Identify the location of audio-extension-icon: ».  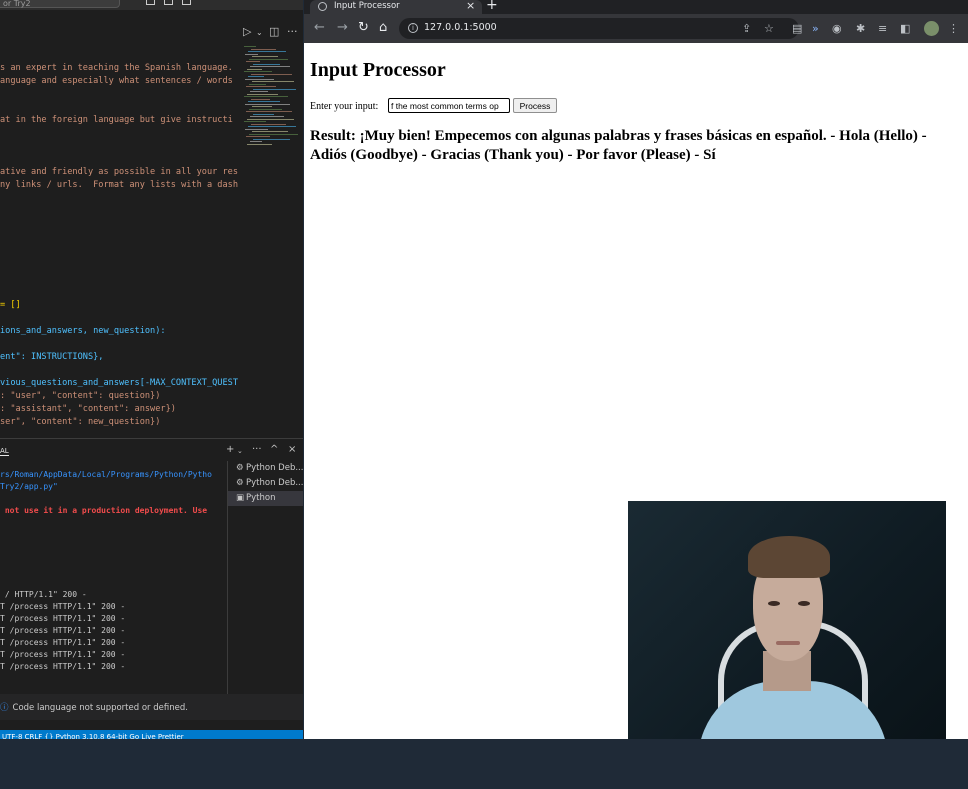
(815, 28).